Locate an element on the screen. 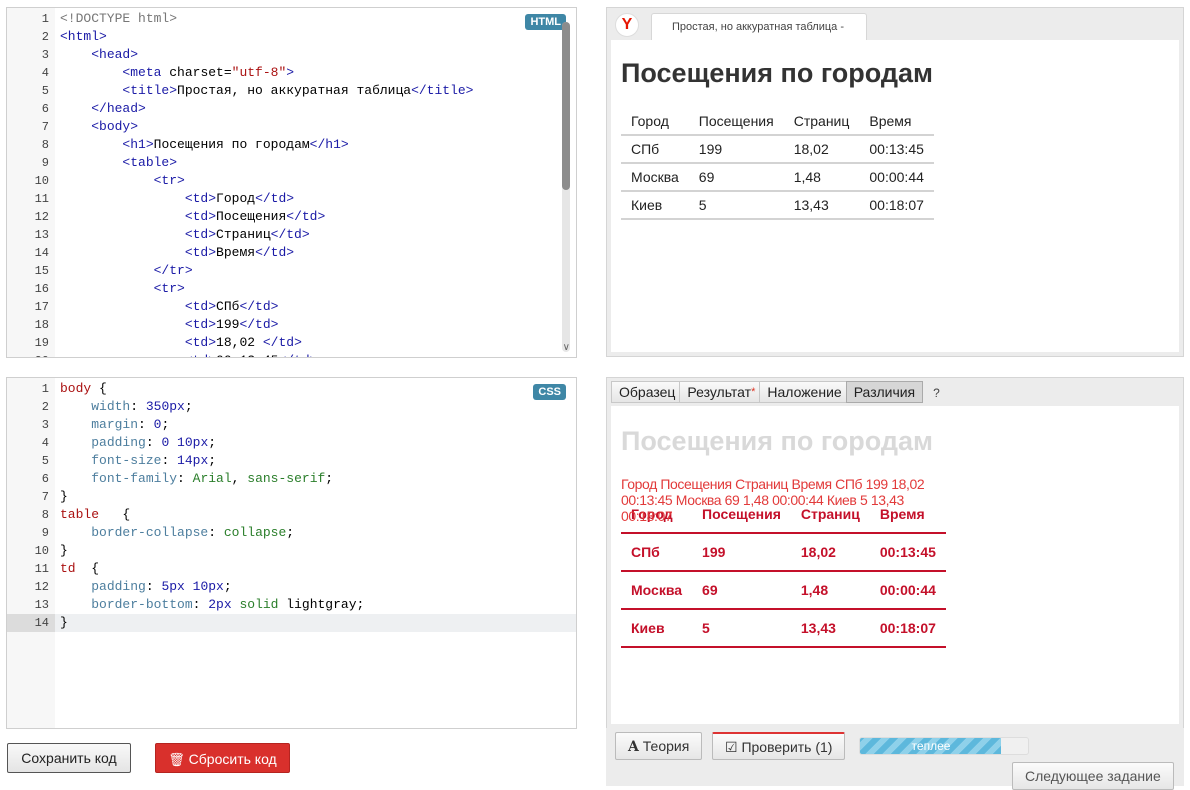 Image resolution: width=1190 pixels, height=790 pixels. html-code-line: 3 <head> is located at coordinates (291, 55).